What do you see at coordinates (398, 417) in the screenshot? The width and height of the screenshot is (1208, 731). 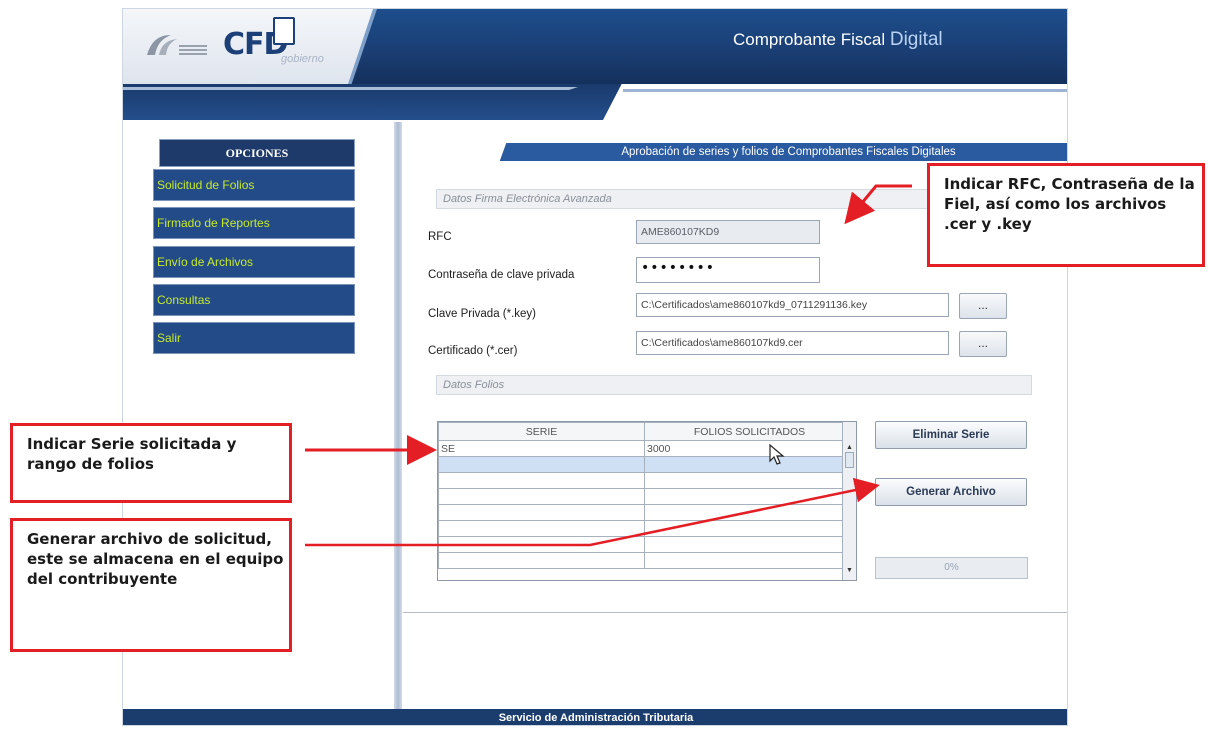 I see `sidebar-divider` at bounding box center [398, 417].